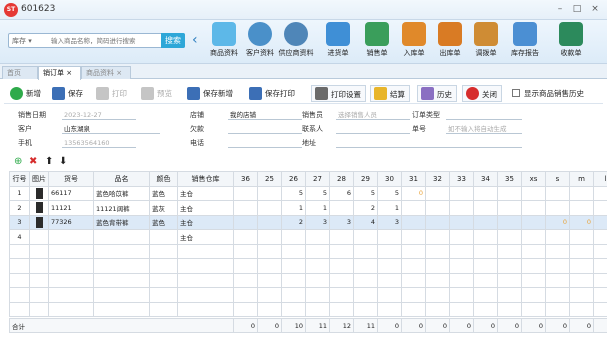 The width and height of the screenshot is (607, 344). What do you see at coordinates (163, 179) in the screenshot?
I see `col-header: 颜色` at bounding box center [163, 179].